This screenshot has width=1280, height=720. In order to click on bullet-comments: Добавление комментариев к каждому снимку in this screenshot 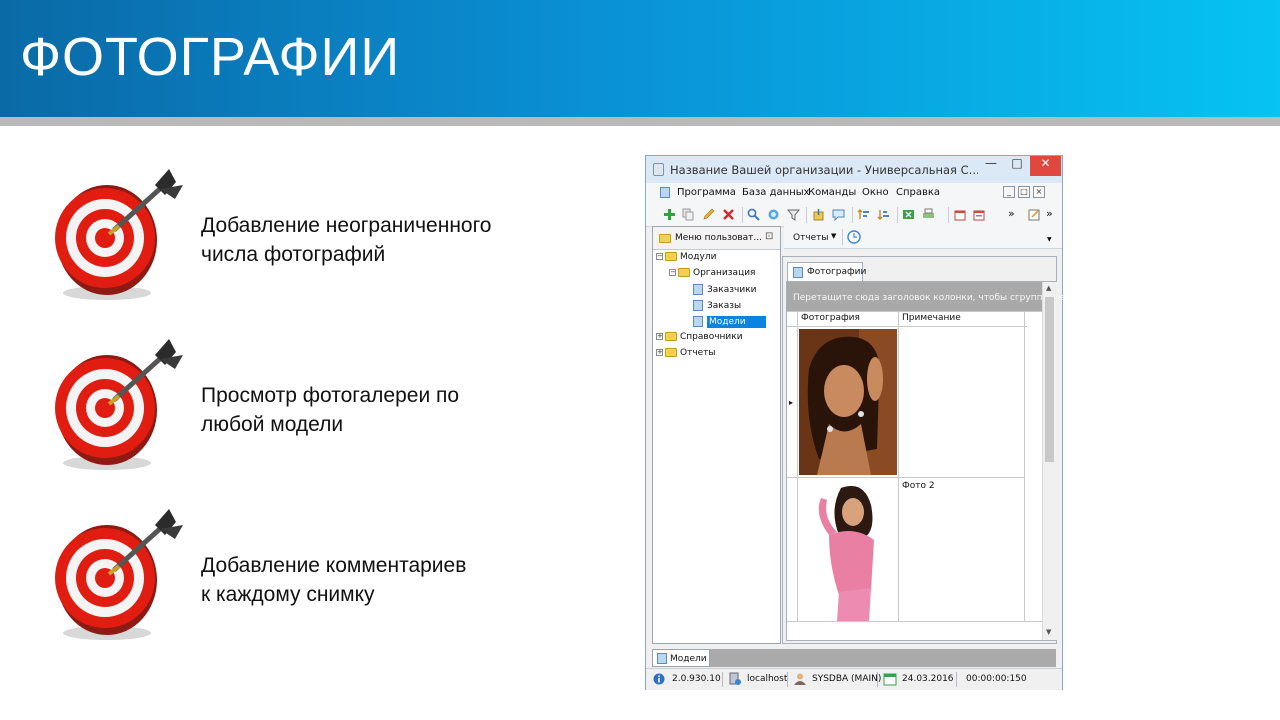, I will do `click(332, 580)`.